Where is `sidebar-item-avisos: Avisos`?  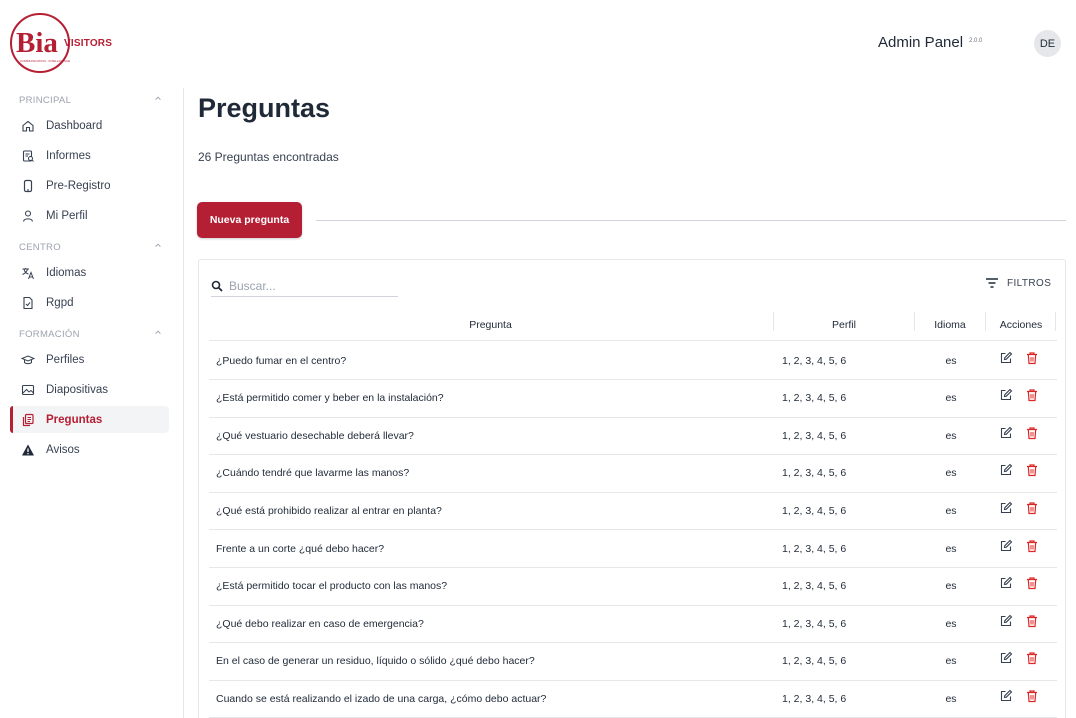
sidebar-item-avisos: Avisos is located at coordinates (89, 449).